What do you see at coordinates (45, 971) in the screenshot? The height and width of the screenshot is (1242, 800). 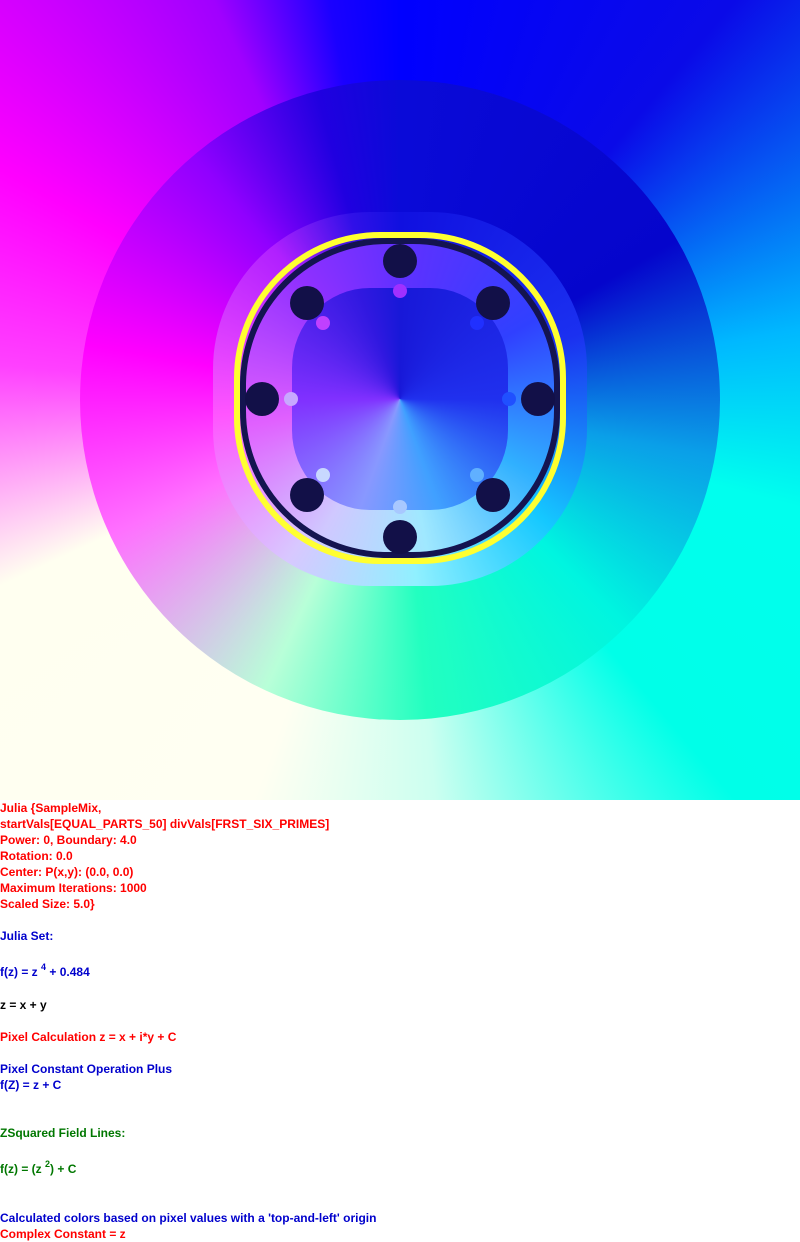 I see `julia-formula: f(z) = z 4 + 0.484` at bounding box center [45, 971].